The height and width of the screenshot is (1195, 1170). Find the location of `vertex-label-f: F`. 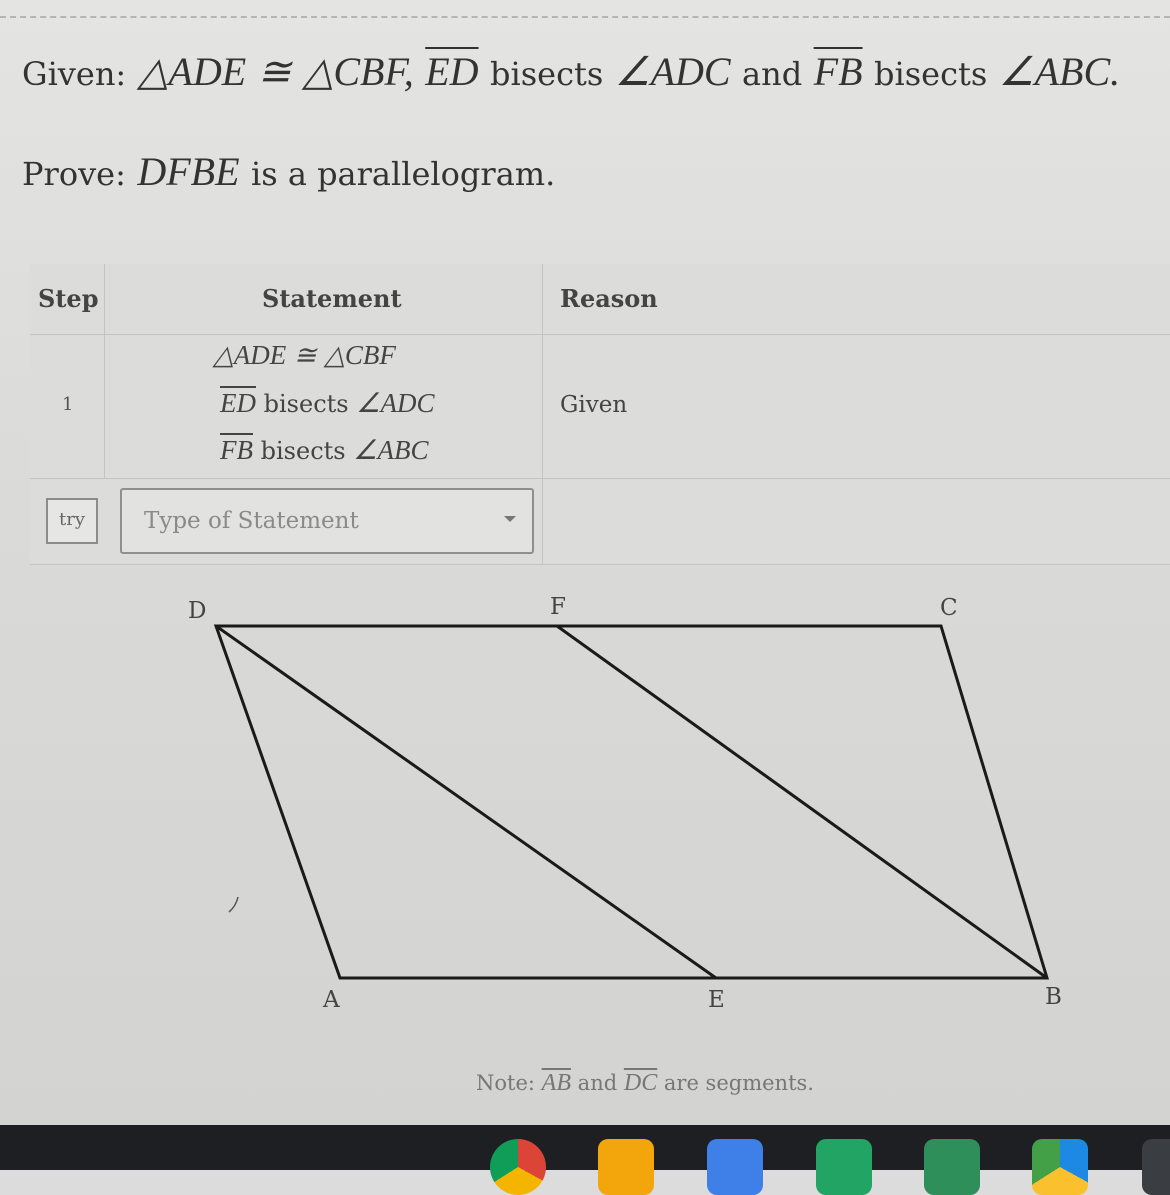

vertex-label-f: F is located at coordinates (558, 607).